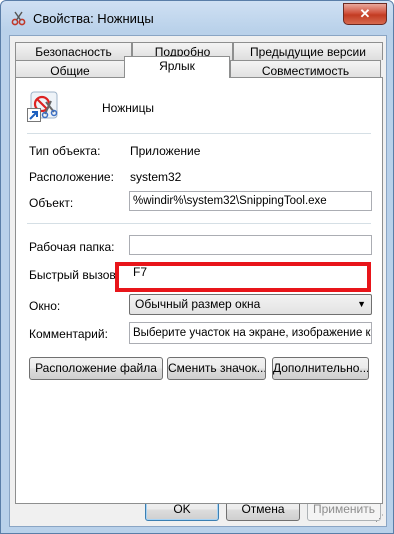 This screenshot has width=394, height=534. I want to click on tab-security: Безопасность, so click(73, 51).